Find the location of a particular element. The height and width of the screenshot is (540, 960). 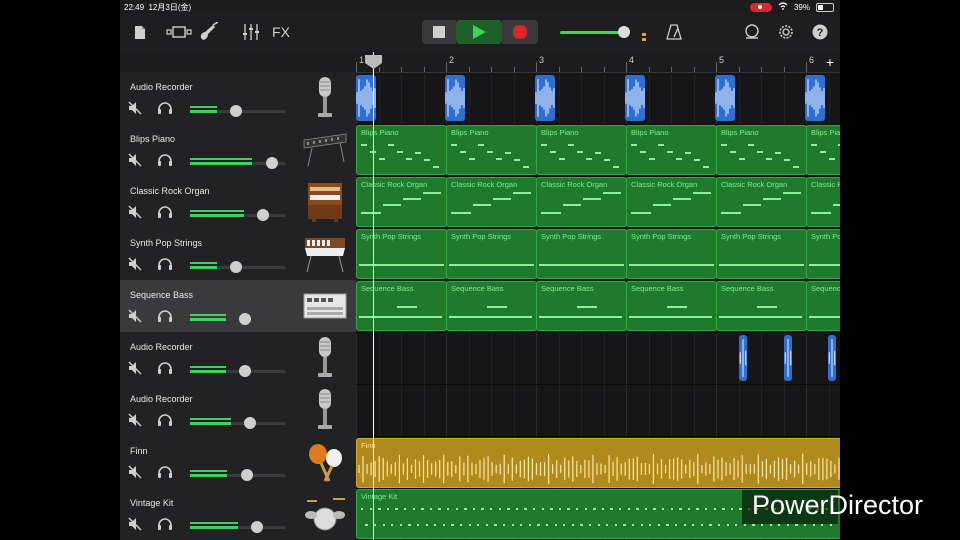

playhead-handle-icon is located at coordinates (373, 62).